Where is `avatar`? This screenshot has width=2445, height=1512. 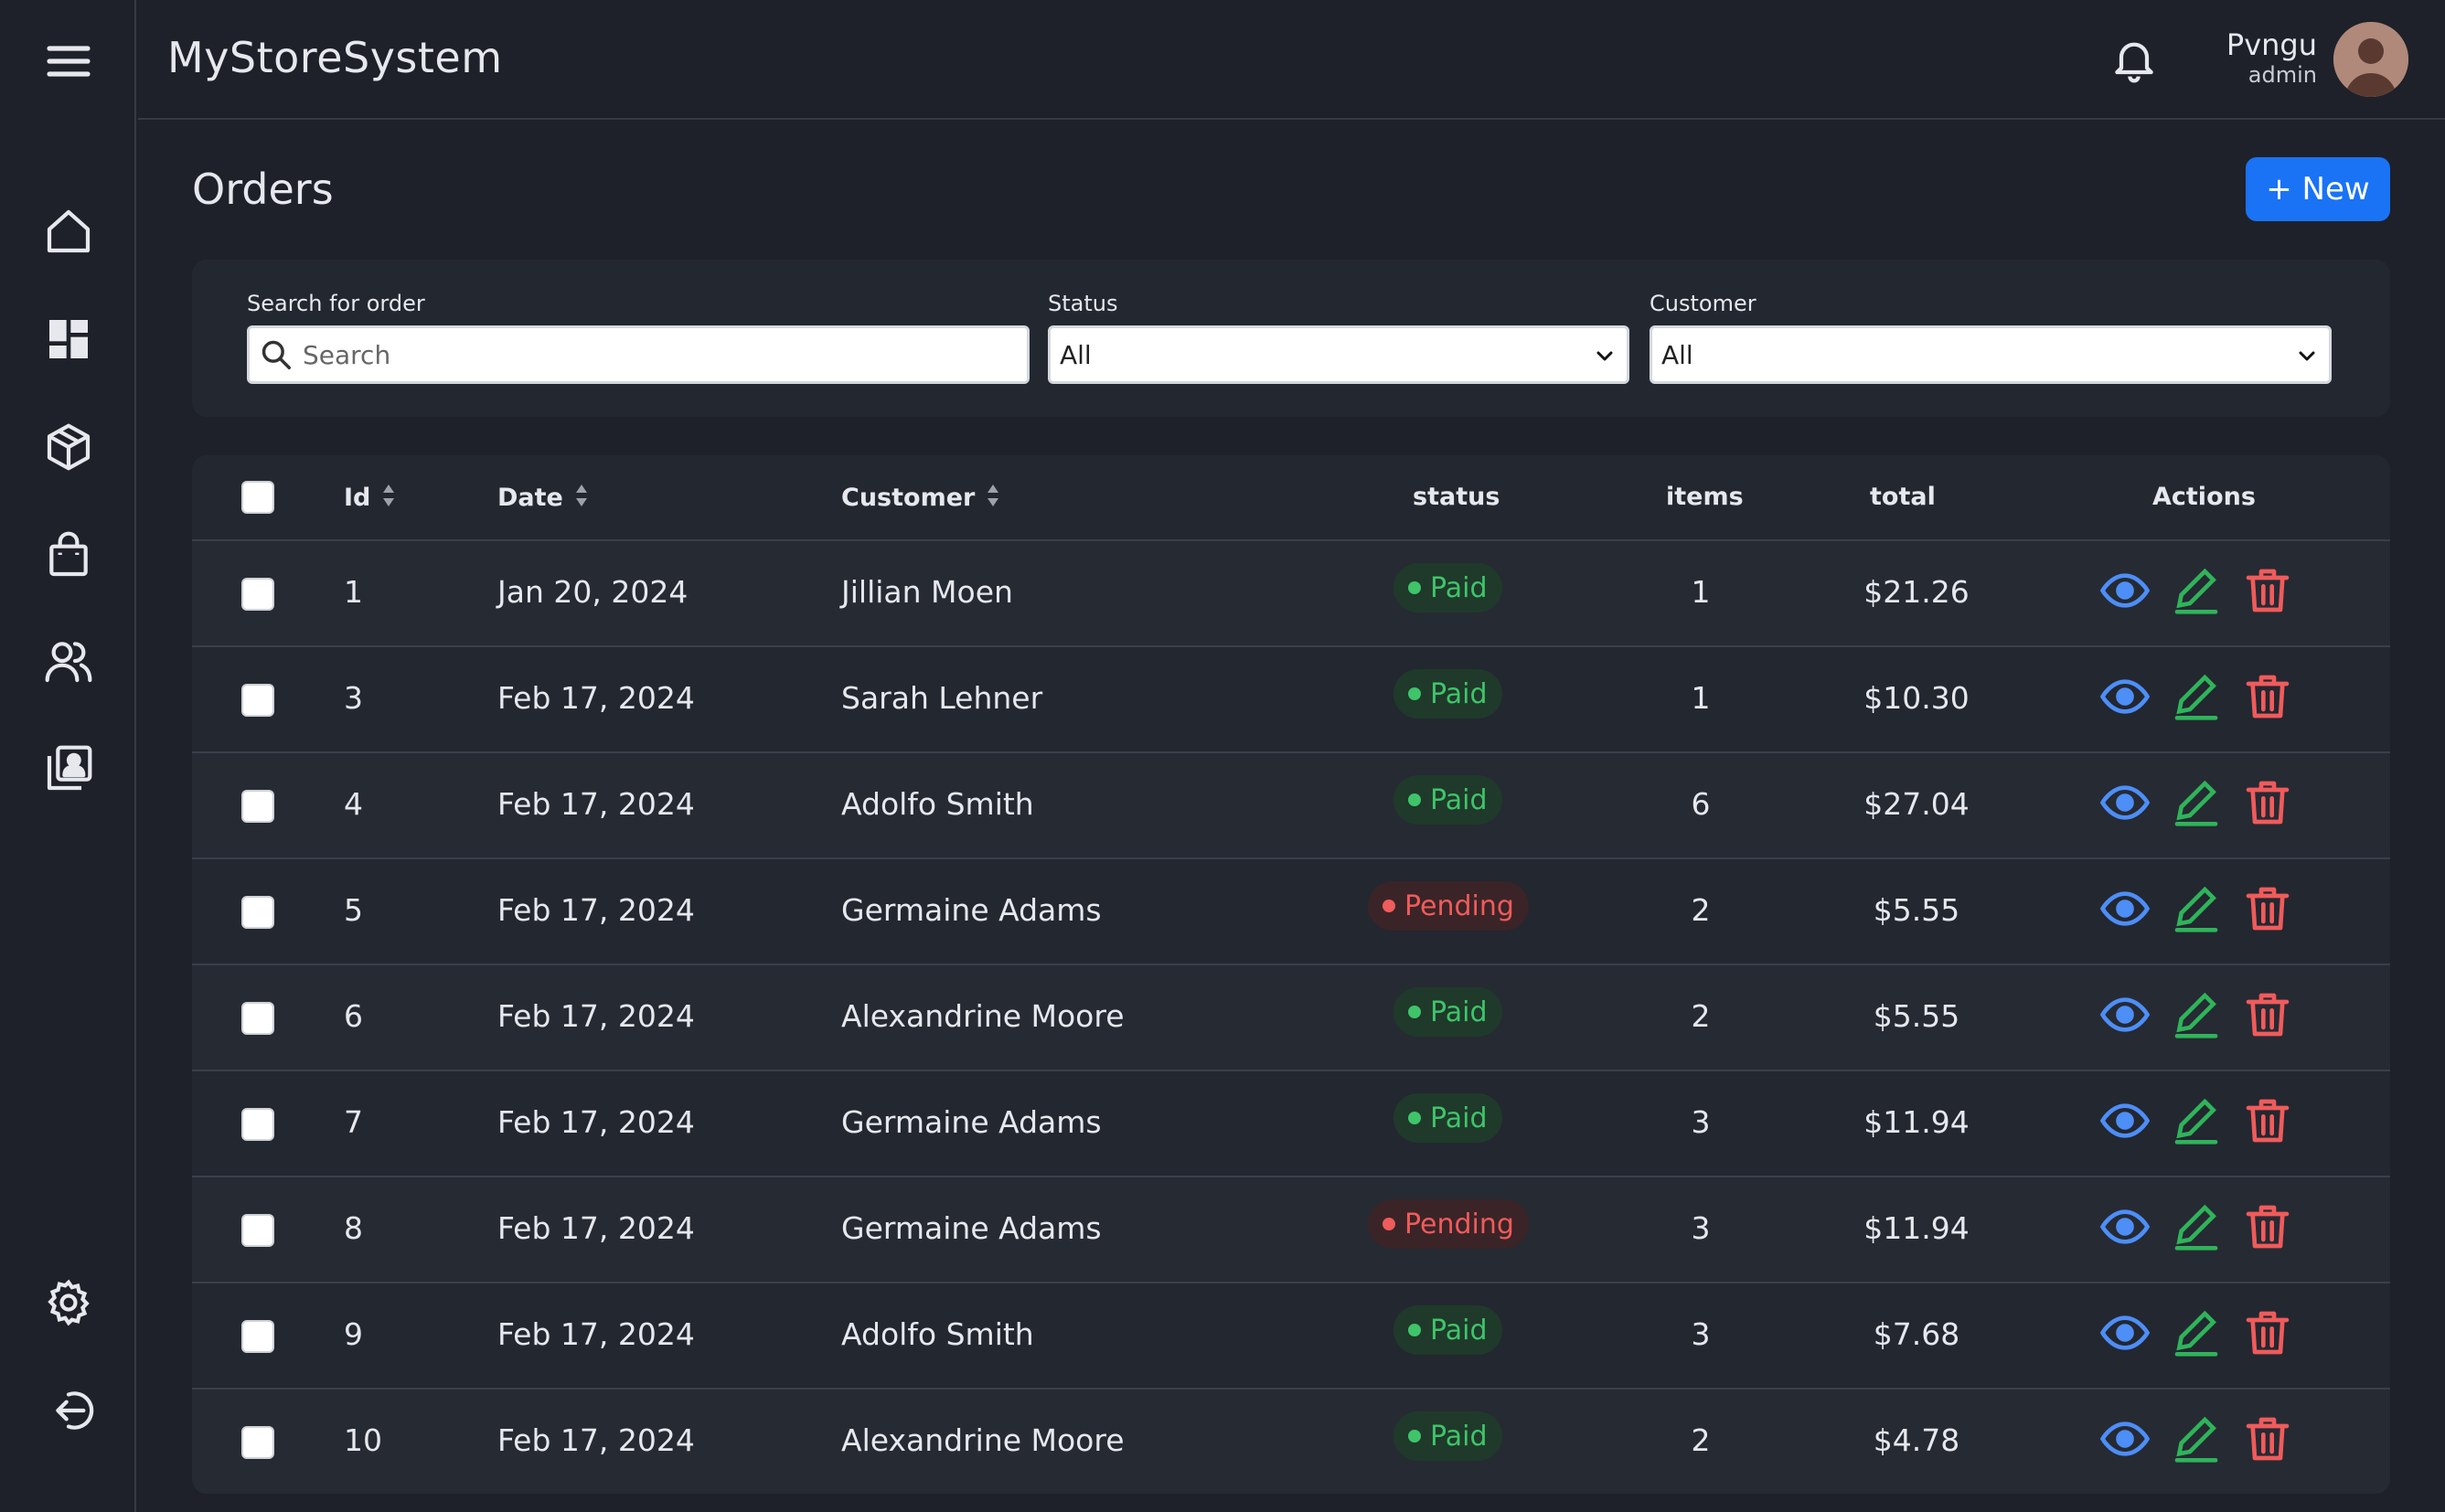 avatar is located at coordinates (2371, 59).